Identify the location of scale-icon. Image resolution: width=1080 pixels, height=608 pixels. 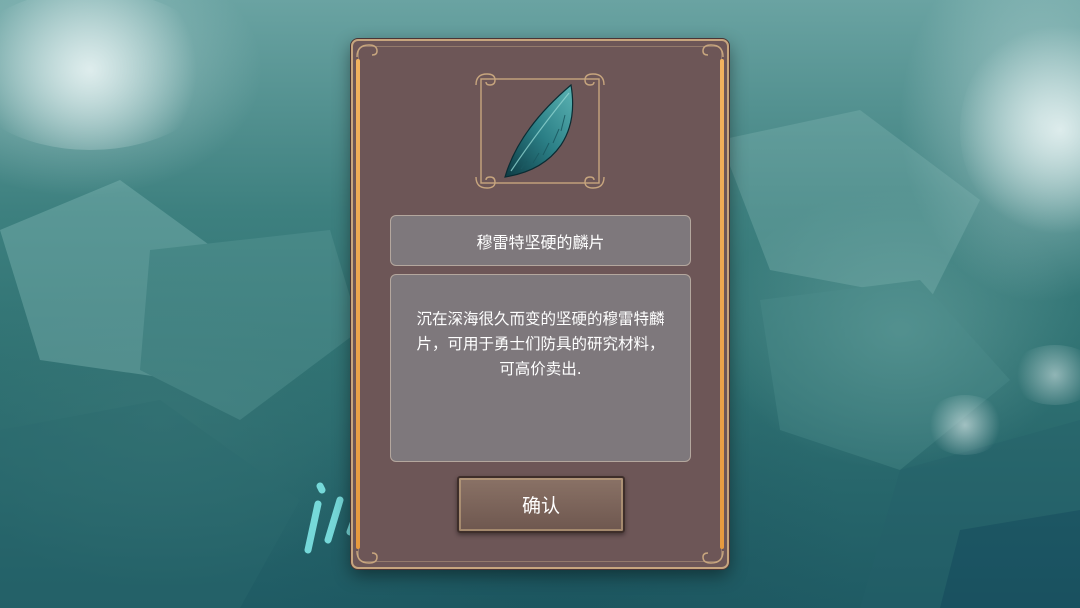
(539, 130).